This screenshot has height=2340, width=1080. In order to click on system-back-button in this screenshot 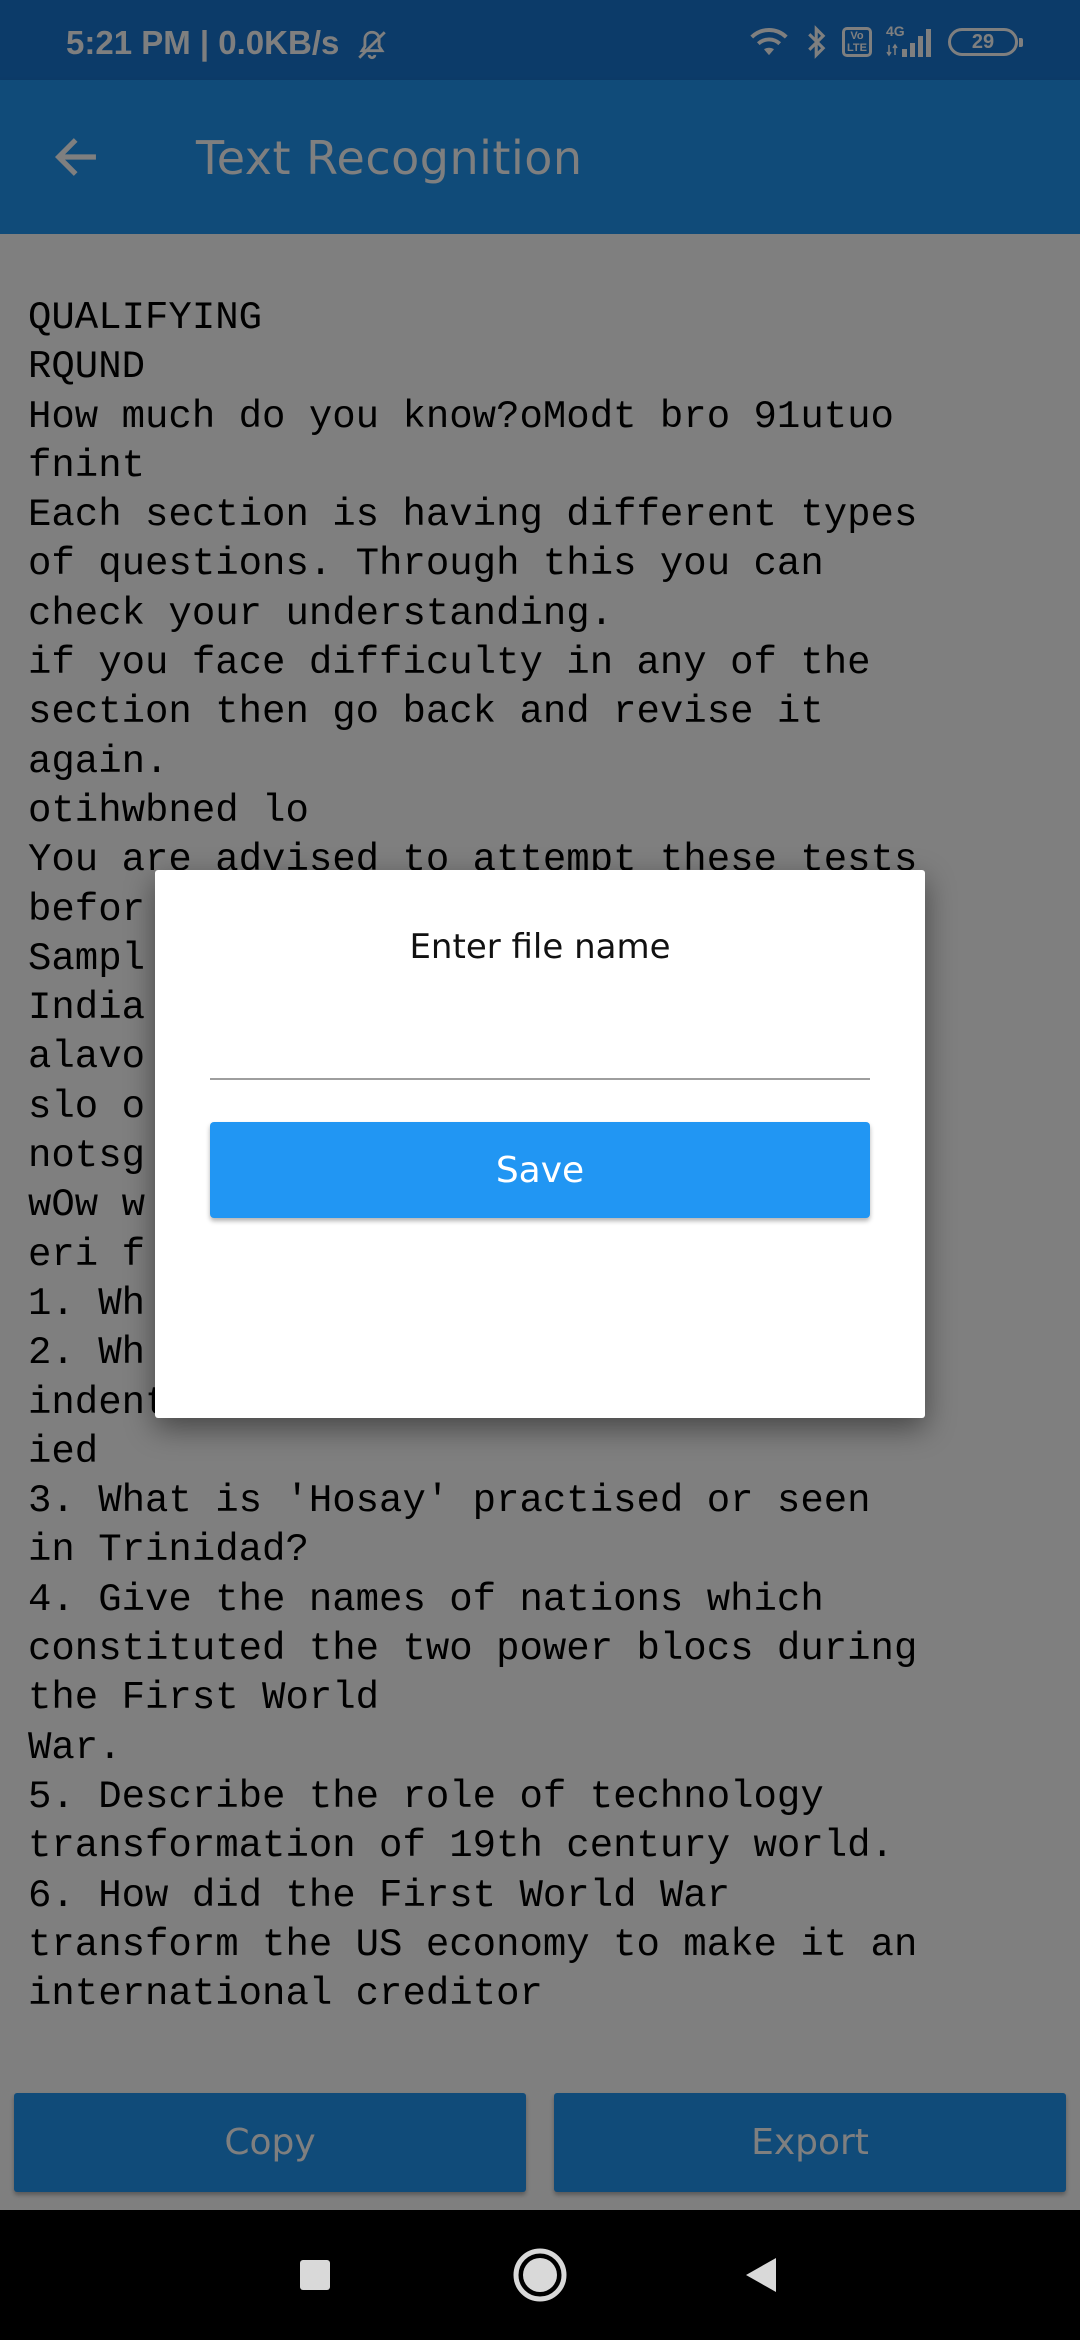, I will do `click(760, 2275)`.